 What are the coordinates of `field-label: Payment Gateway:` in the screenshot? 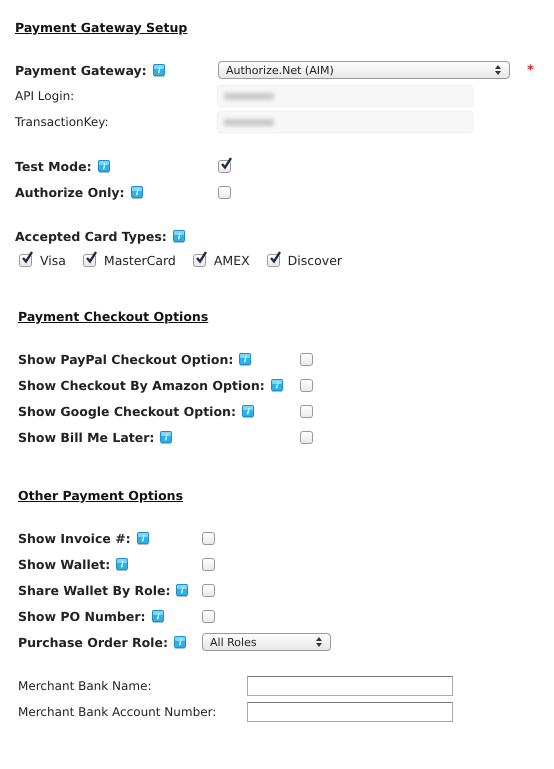 It's located at (81, 70).